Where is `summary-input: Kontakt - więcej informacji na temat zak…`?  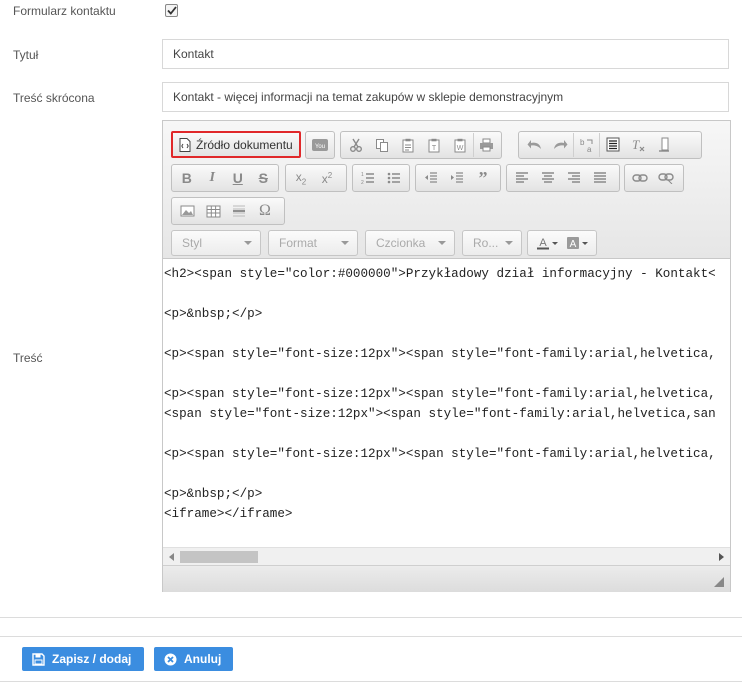
summary-input: Kontakt - więcej informacji na temat zak… is located at coordinates (445, 97).